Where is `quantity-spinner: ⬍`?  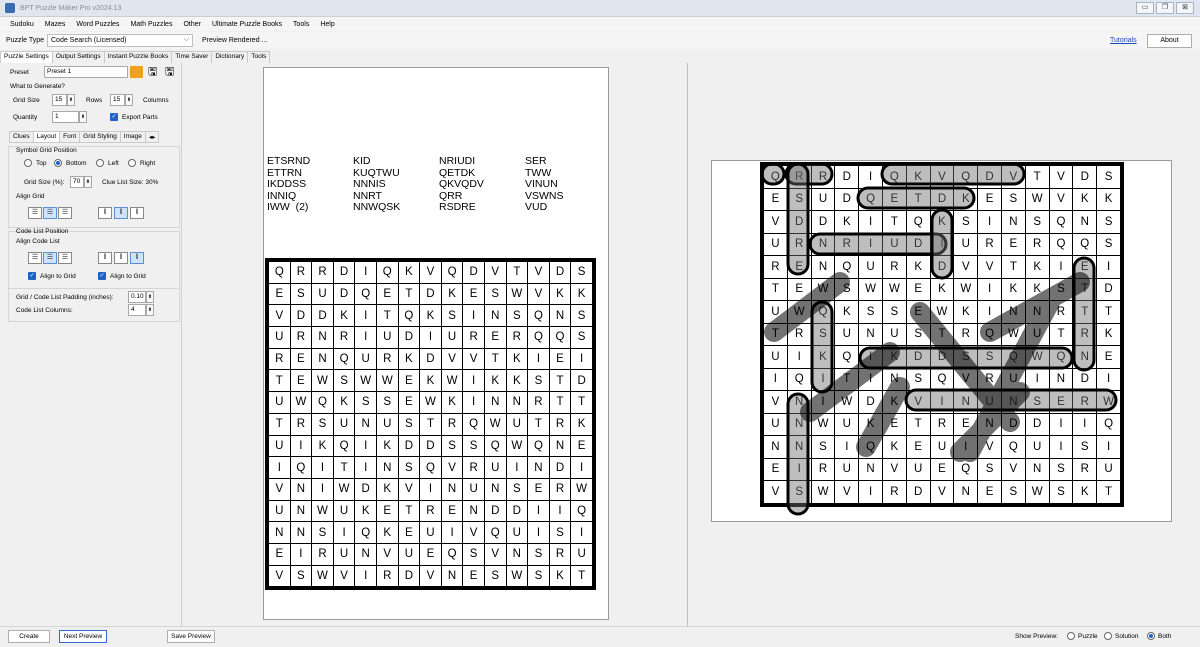 quantity-spinner: ⬍ is located at coordinates (83, 117).